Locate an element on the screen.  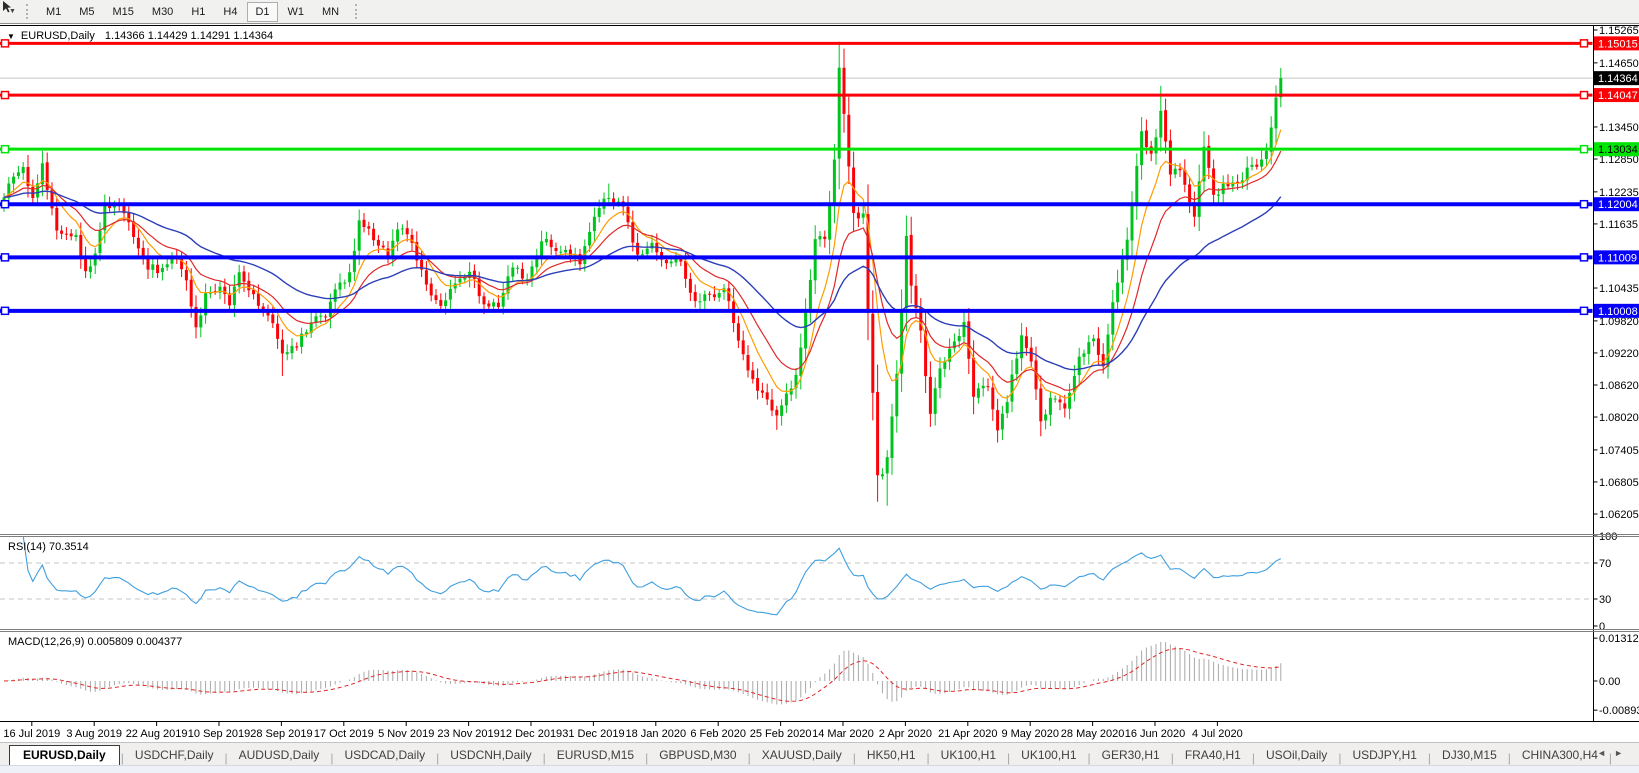
svg-text: 0.013121 is located at coordinates (1619, 639).